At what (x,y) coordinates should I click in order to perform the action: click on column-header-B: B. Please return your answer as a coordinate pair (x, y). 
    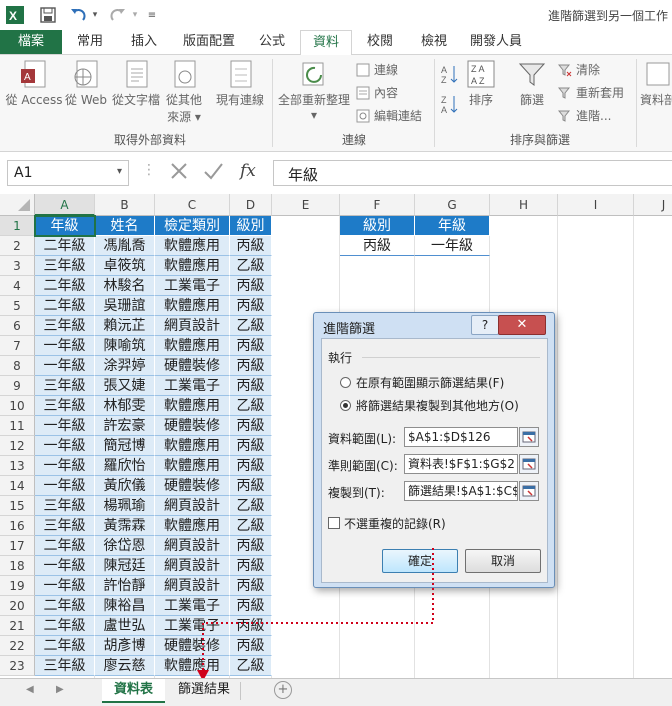
    Looking at the image, I should click on (125, 205).